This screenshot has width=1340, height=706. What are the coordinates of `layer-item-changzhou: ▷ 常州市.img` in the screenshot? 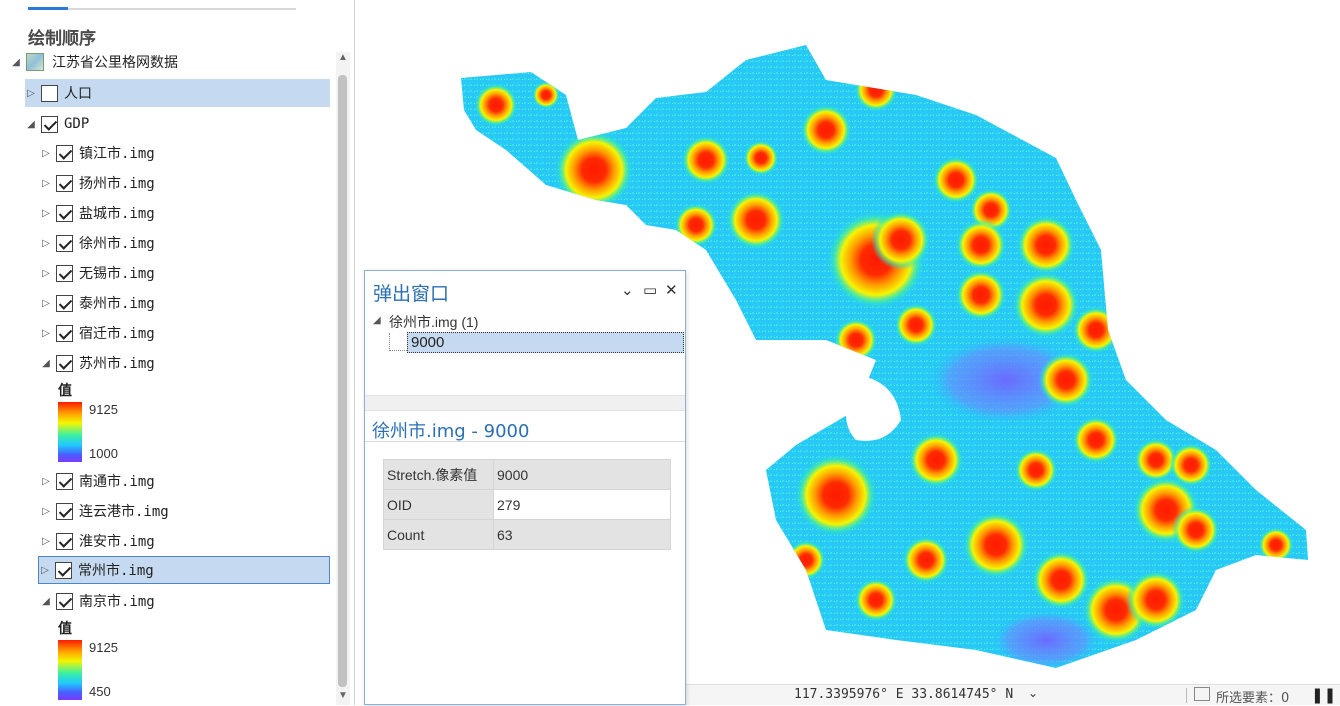 It's located at (184, 570).